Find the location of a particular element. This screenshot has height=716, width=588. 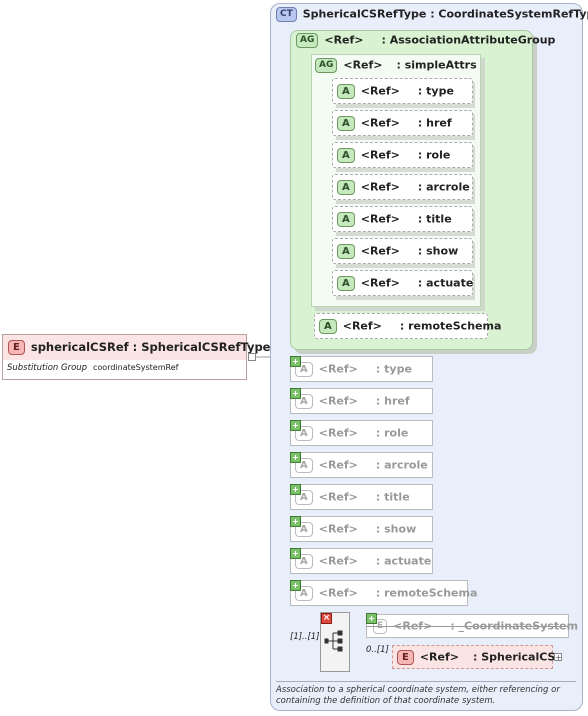

main-element-title: EsphericalCSRef : SphericalCSRefType is located at coordinates (139, 347).